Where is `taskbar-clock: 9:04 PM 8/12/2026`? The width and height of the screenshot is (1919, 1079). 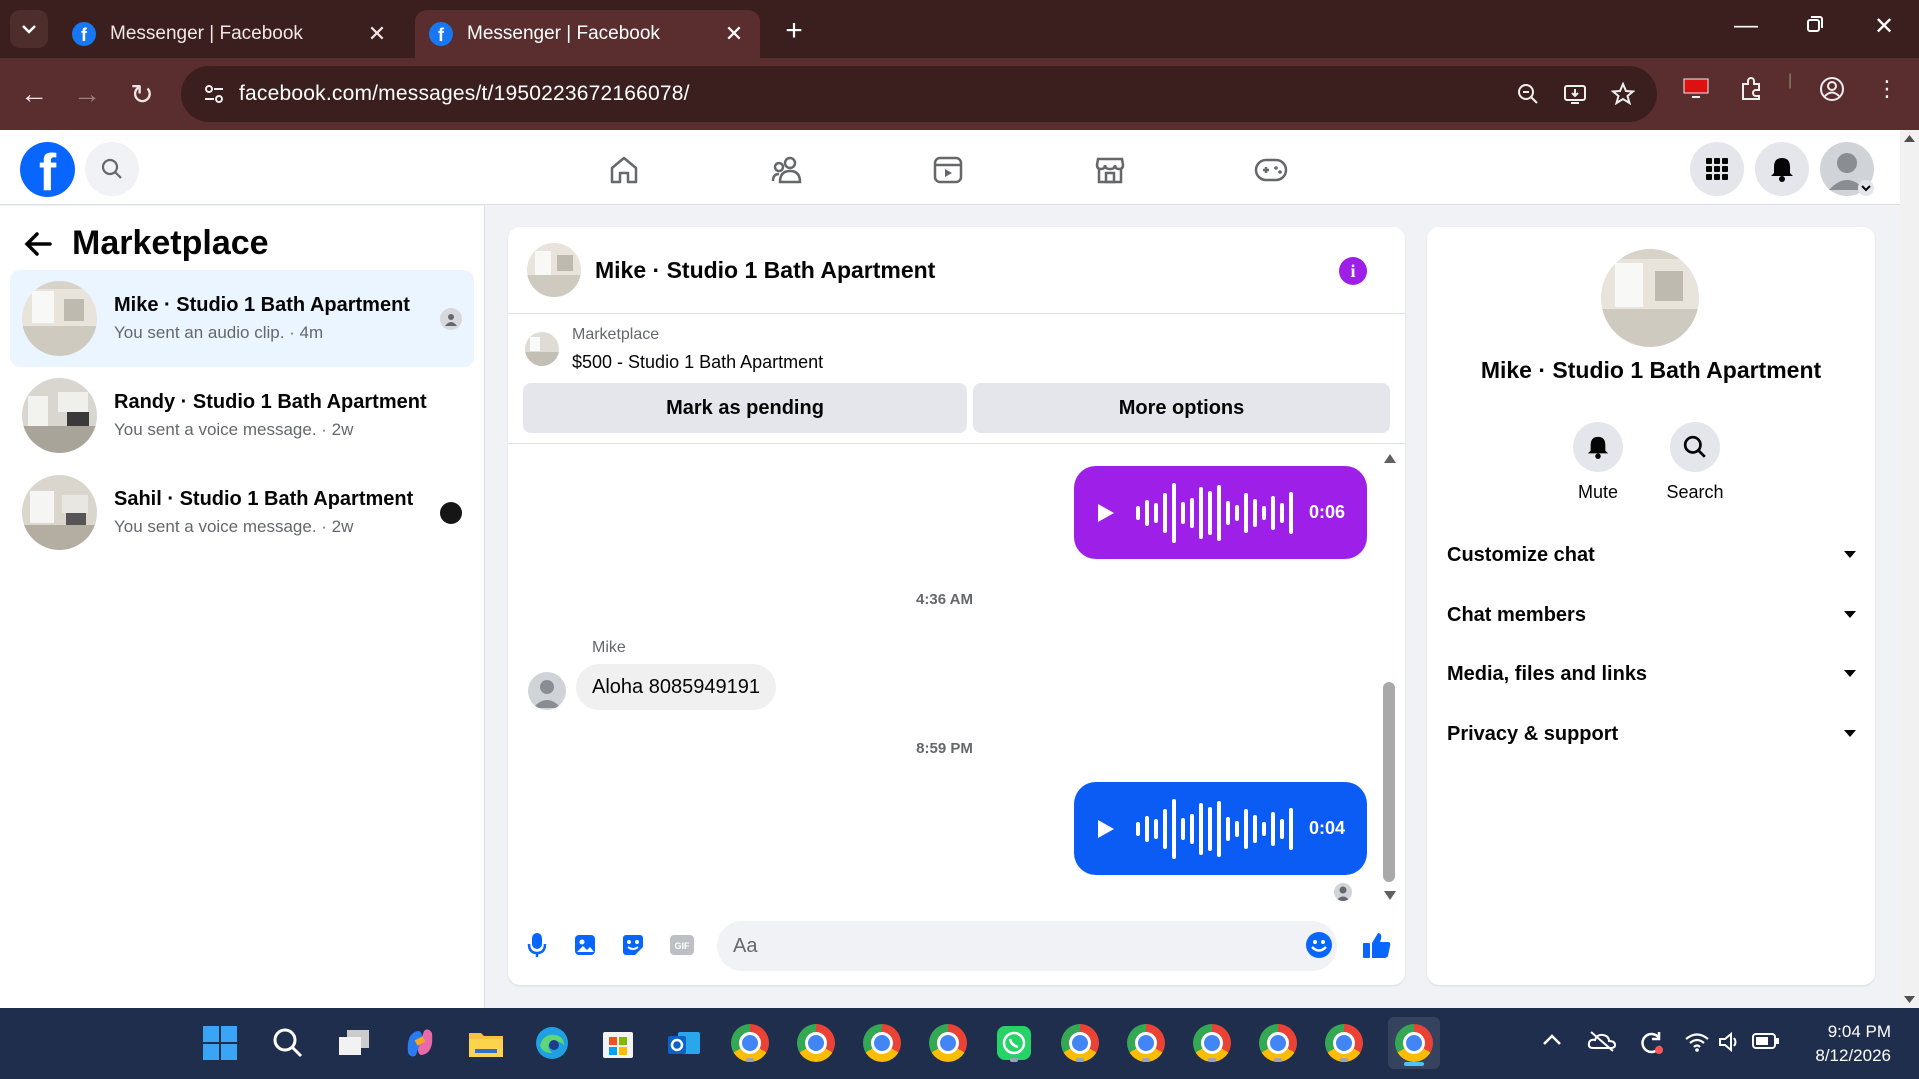 taskbar-clock: 9:04 PM 8/12/2026 is located at coordinates (1853, 1044).